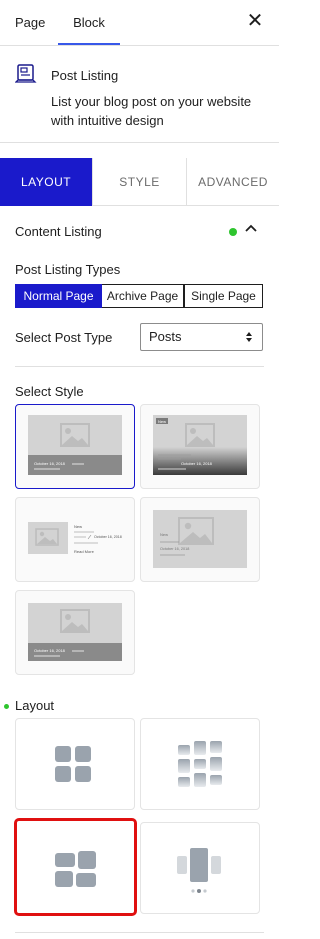 The image size is (320, 939). Describe the element at coordinates (64, 337) in the screenshot. I see `select-post-type-label: Select Post Type` at that location.